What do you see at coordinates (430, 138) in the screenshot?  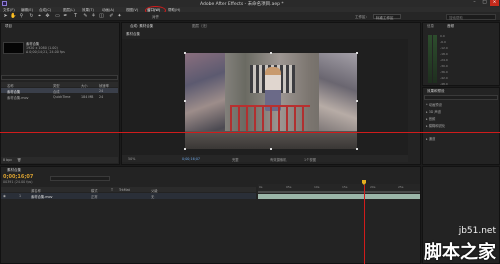 I see `effects-category: ▸ 通道` at bounding box center [430, 138].